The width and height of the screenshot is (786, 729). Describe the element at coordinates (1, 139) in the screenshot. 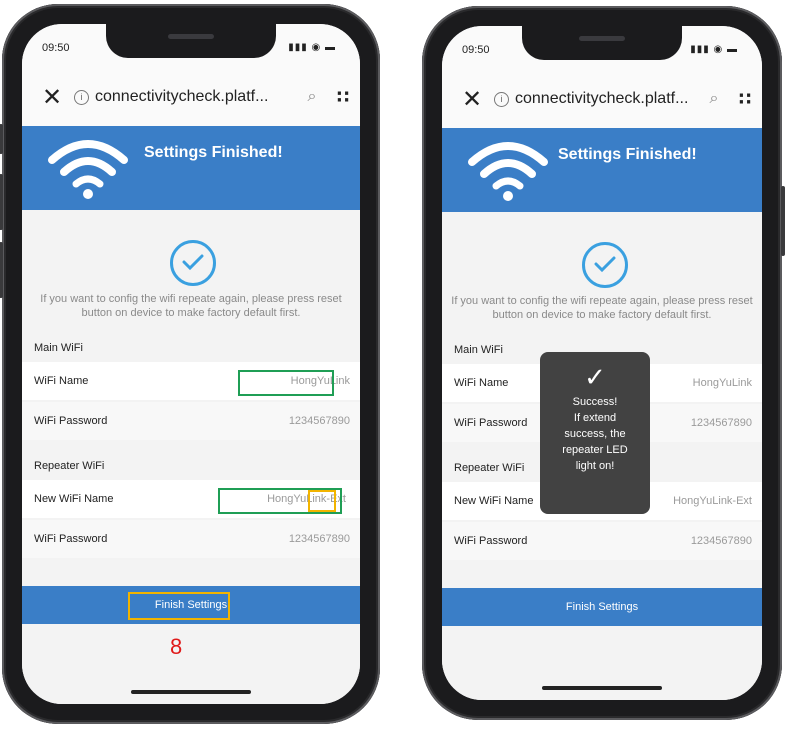

I see `mute-switch` at that location.